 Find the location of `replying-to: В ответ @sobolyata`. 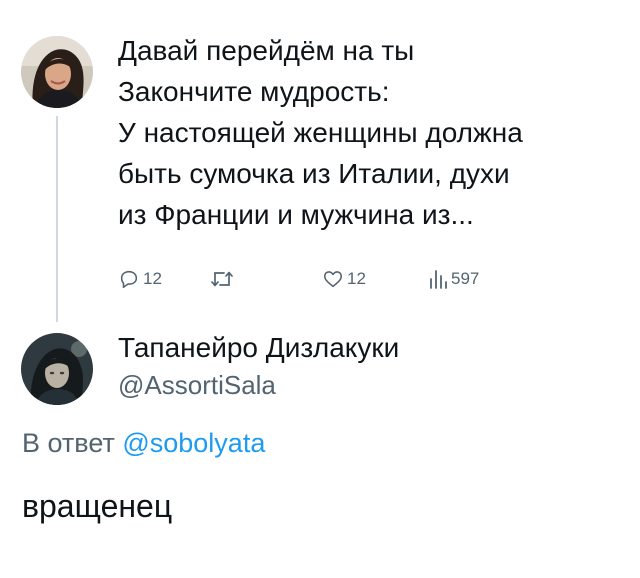

replying-to: В ответ @sobolyata is located at coordinates (143, 443).